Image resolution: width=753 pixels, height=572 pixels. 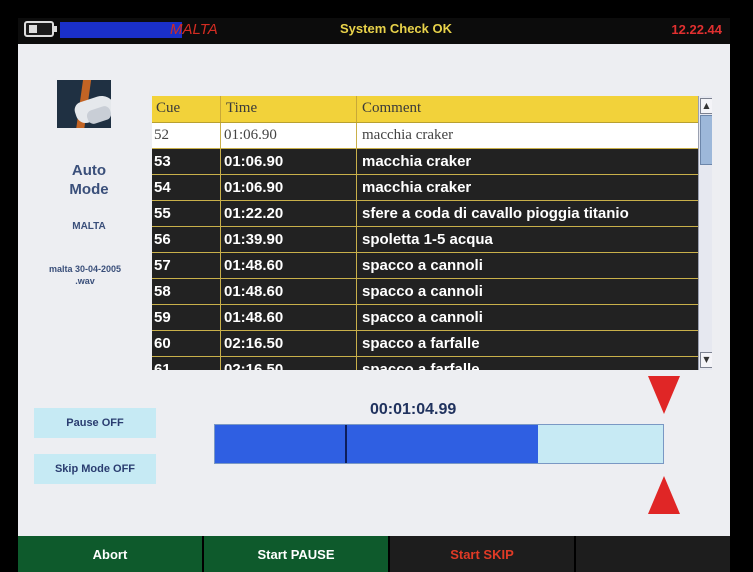 I want to click on battery-icon, so click(x=40, y=29).